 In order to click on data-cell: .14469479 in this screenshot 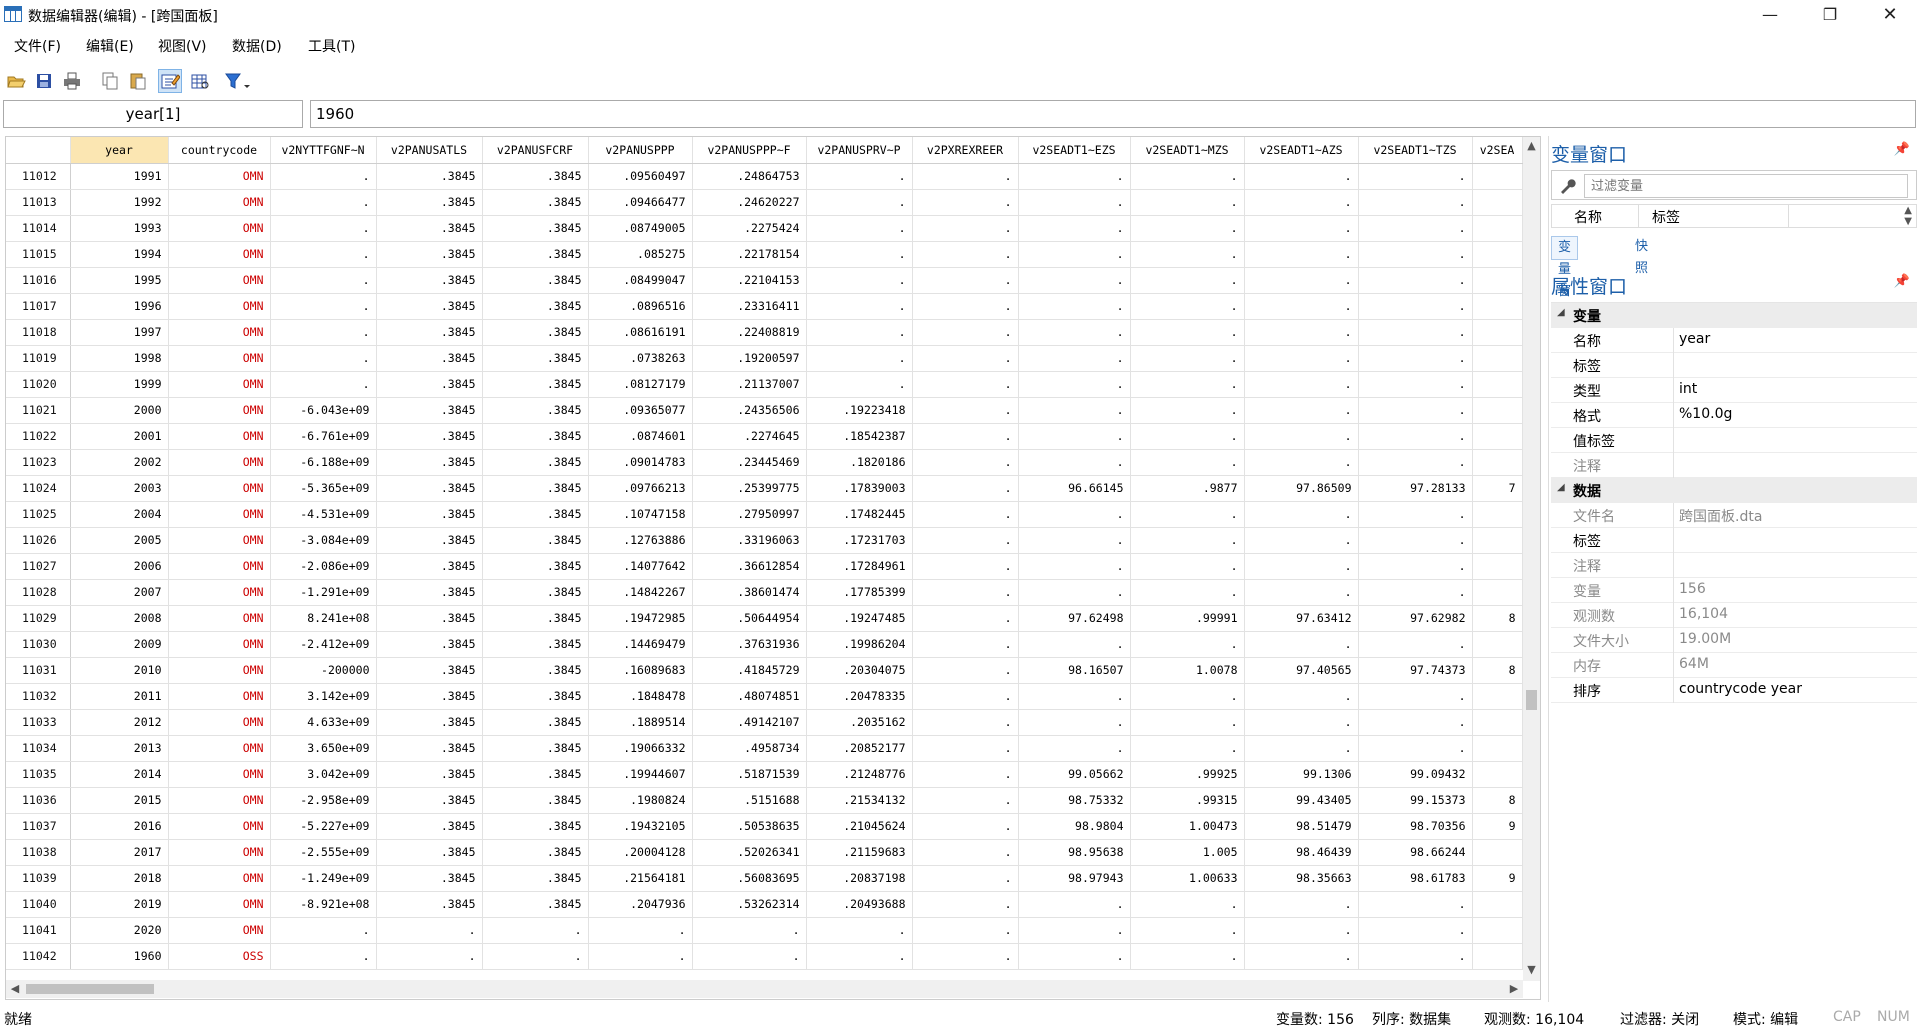, I will do `click(640, 644)`.